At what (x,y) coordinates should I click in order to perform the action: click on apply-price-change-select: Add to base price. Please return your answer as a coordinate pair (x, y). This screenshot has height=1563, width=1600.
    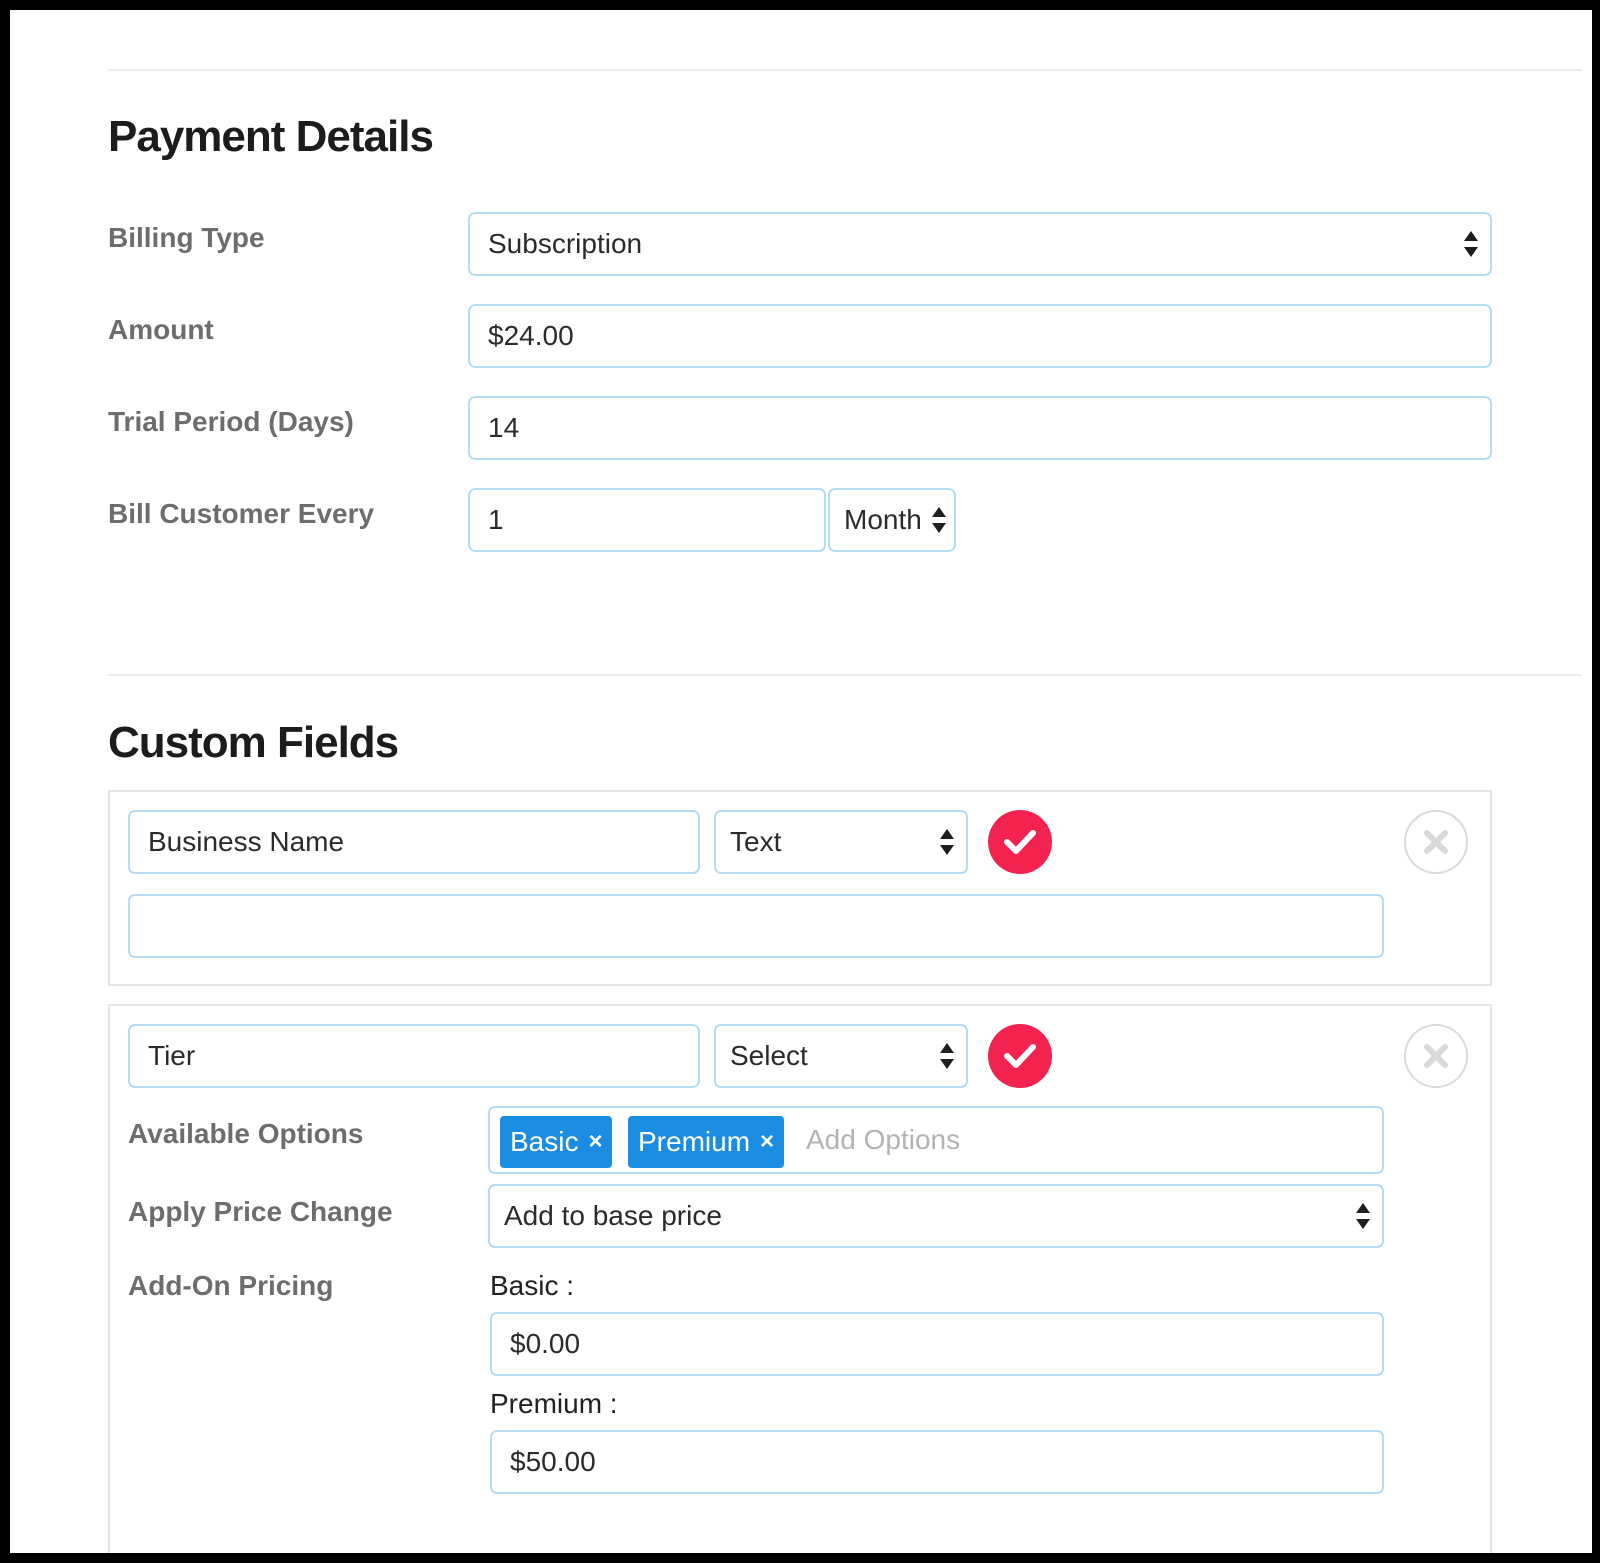
    Looking at the image, I should click on (936, 1216).